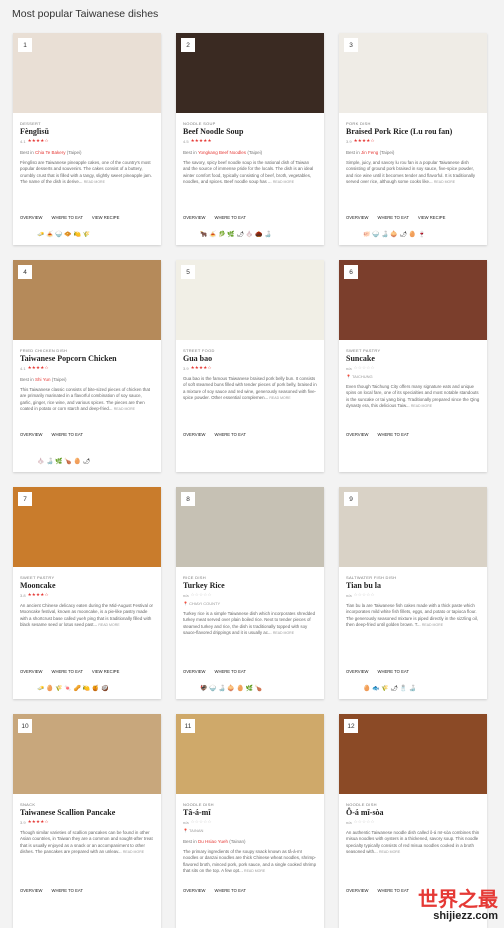 The height and width of the screenshot is (928, 504). Describe the element at coordinates (87, 358) in the screenshot. I see `dish-title: Taiwanese Popcorn Chicken` at that location.